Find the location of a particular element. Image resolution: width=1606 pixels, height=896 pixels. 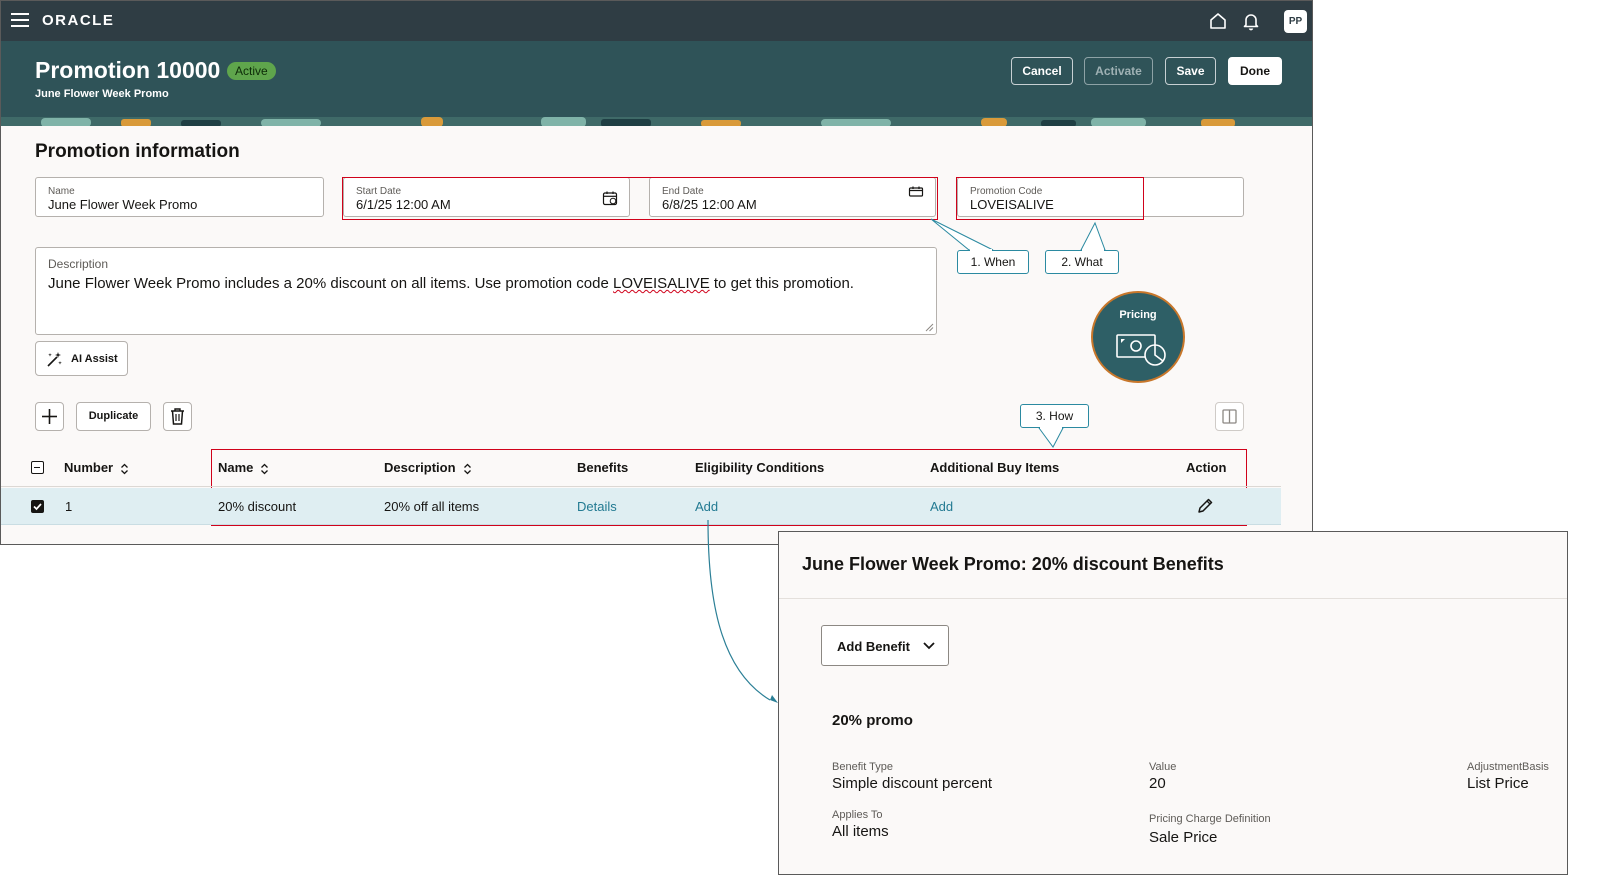

chevron-down-icon is located at coordinates (929, 646).